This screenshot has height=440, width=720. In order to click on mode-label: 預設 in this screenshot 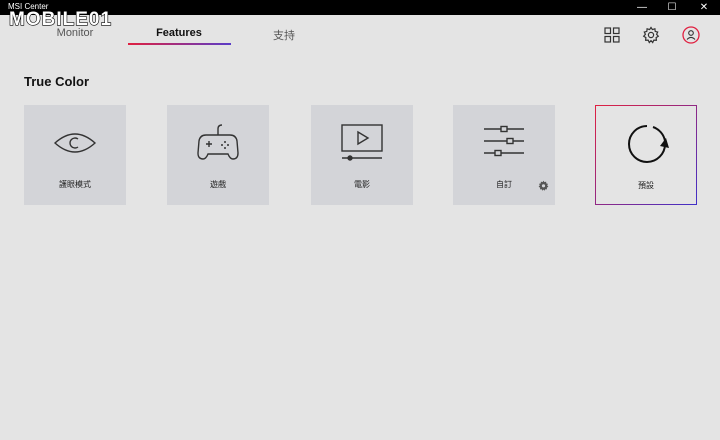, I will do `click(646, 185)`.